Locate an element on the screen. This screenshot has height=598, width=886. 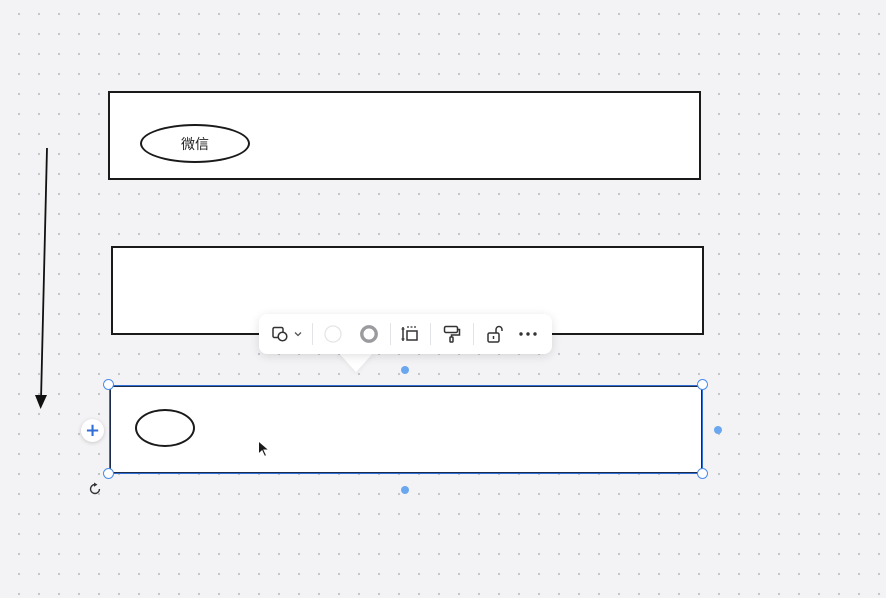
connection-point-right is located at coordinates (718, 430).